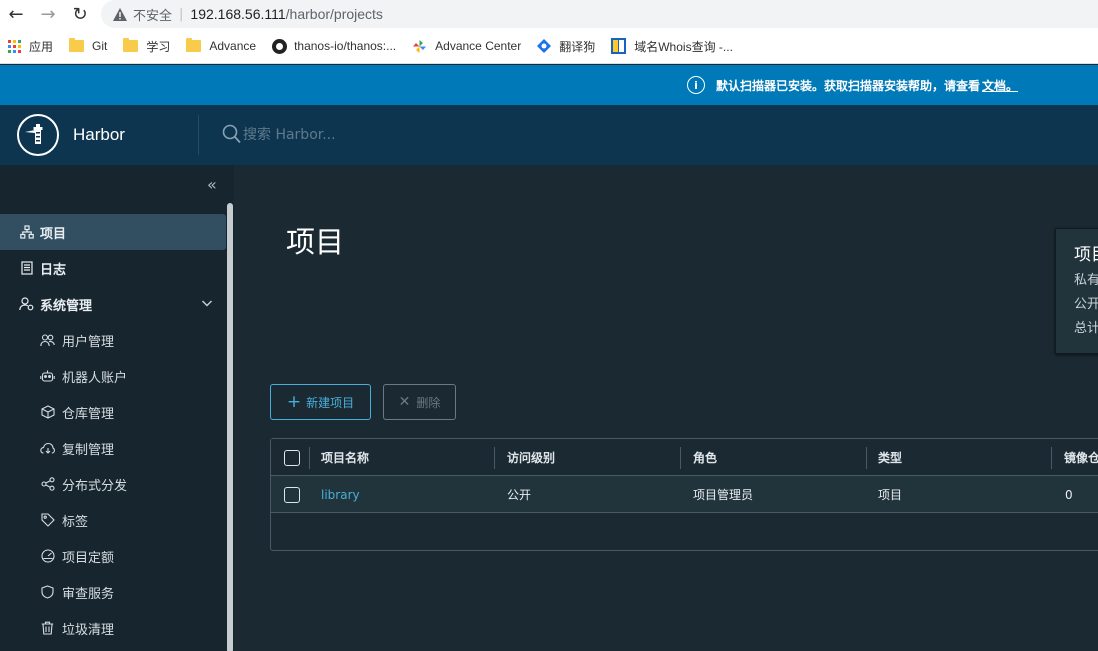 This screenshot has height=651, width=1098. What do you see at coordinates (88, 630) in the screenshot?
I see `sidebar-item-label: 垃圾清理` at bounding box center [88, 630].